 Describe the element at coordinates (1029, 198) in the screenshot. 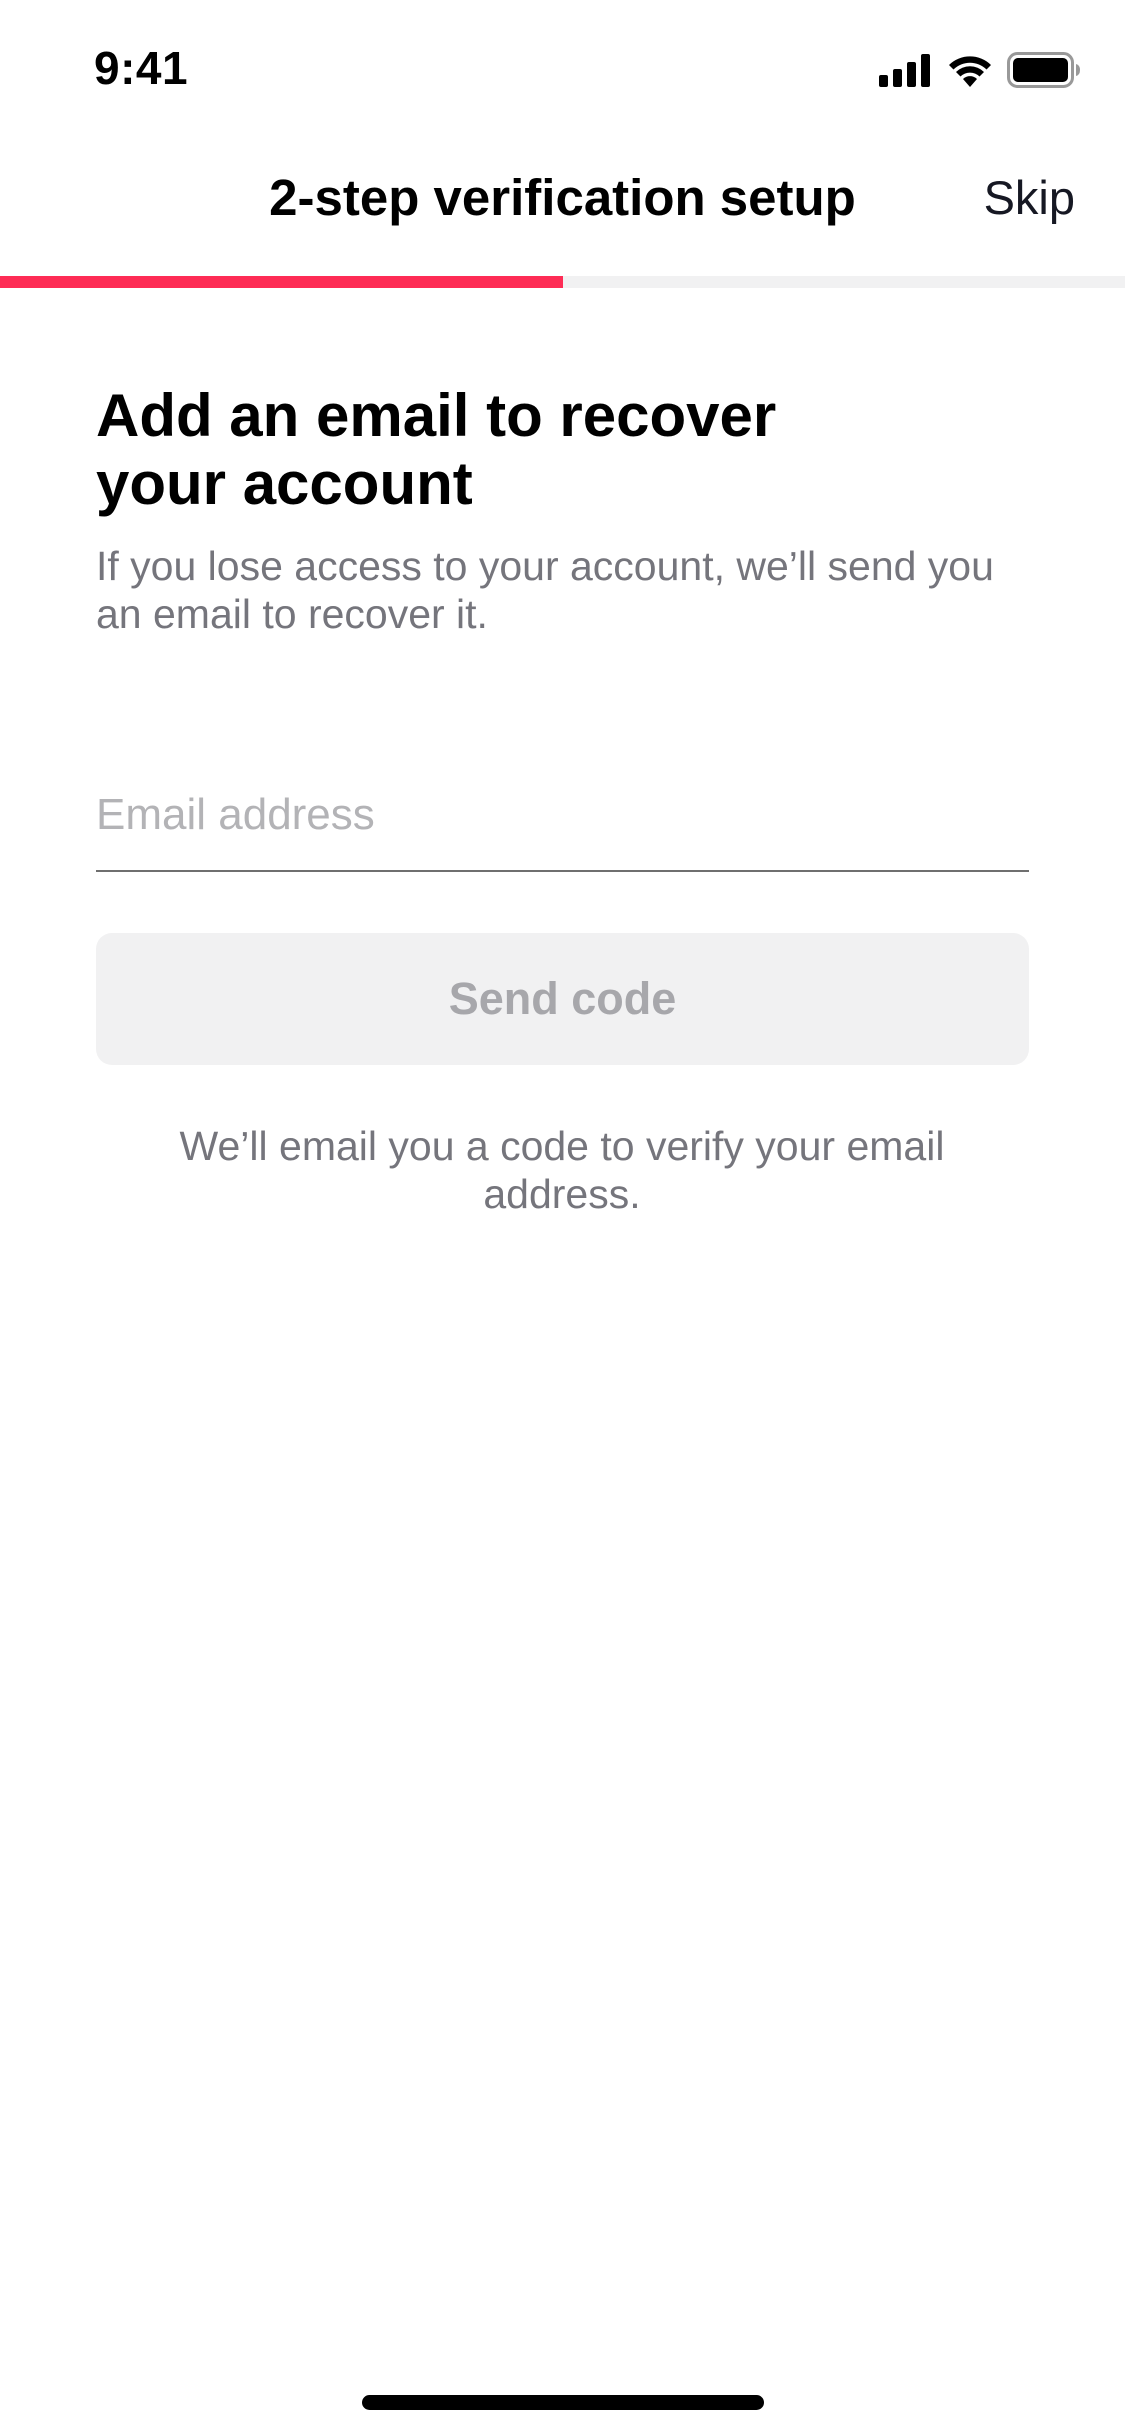

I see `skip-button: Skip` at that location.